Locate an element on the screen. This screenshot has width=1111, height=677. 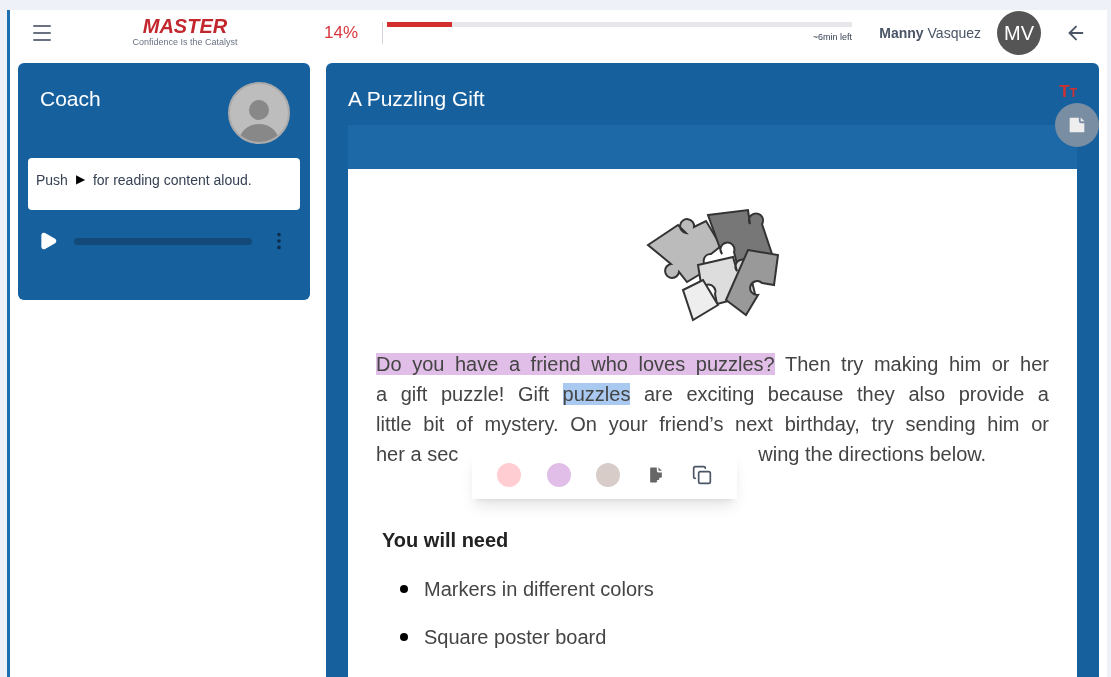
highlighted-text: Do you have a friend who loves puzzles? is located at coordinates (575, 364).